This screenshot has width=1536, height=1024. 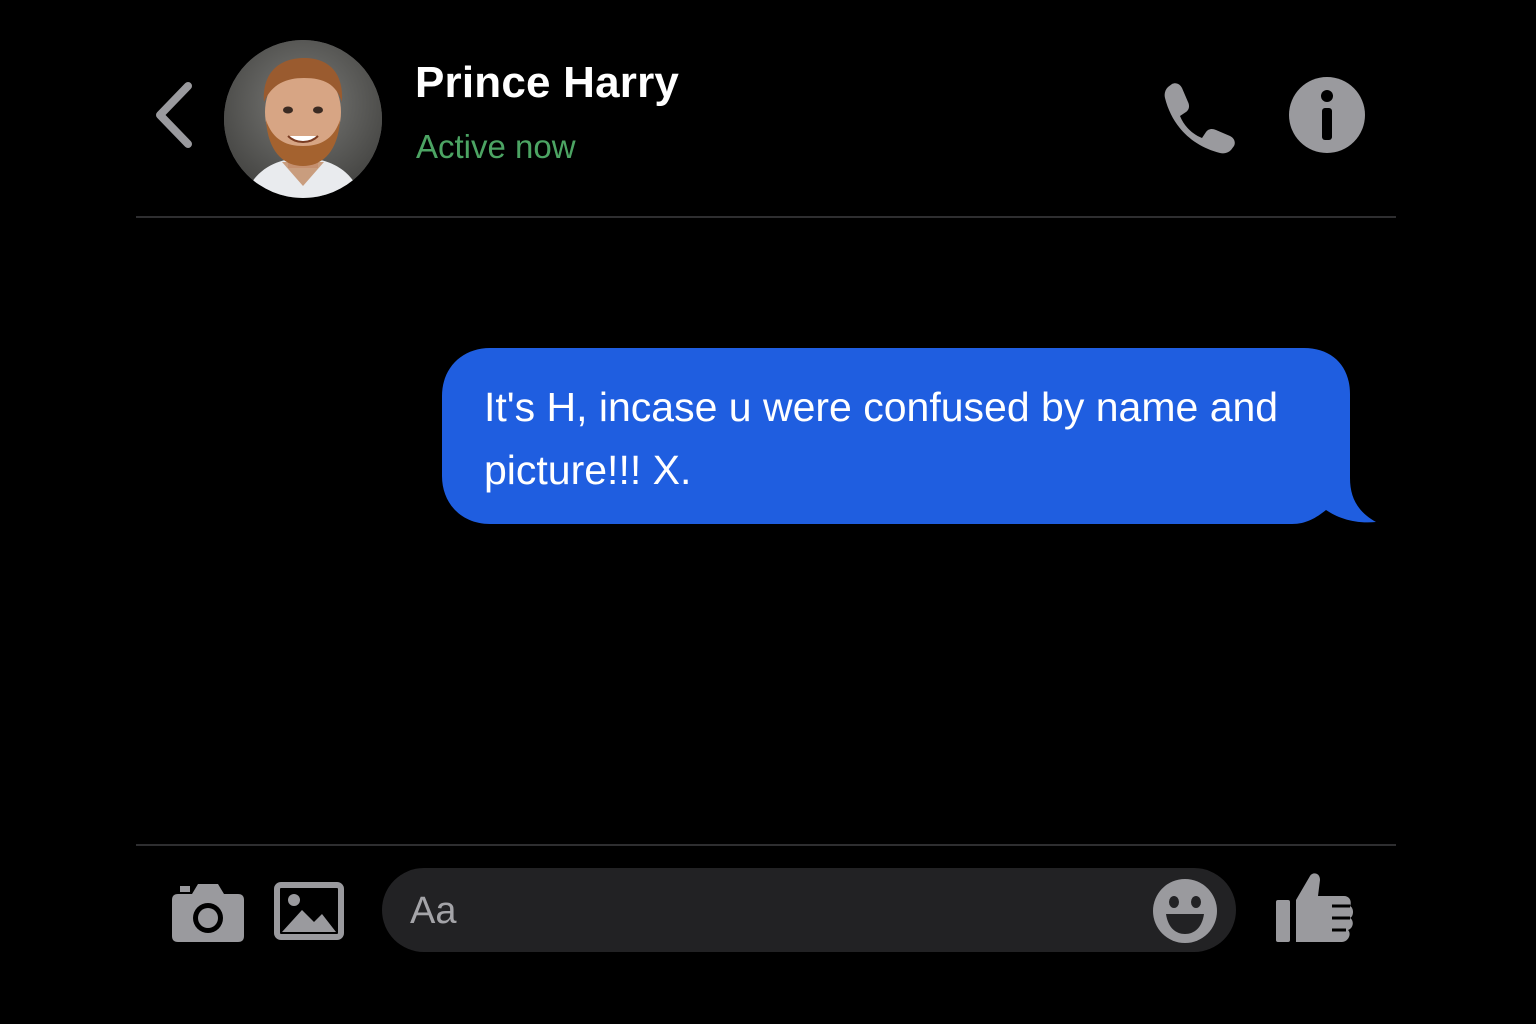 I want to click on emoji-button, so click(x=1185, y=911).